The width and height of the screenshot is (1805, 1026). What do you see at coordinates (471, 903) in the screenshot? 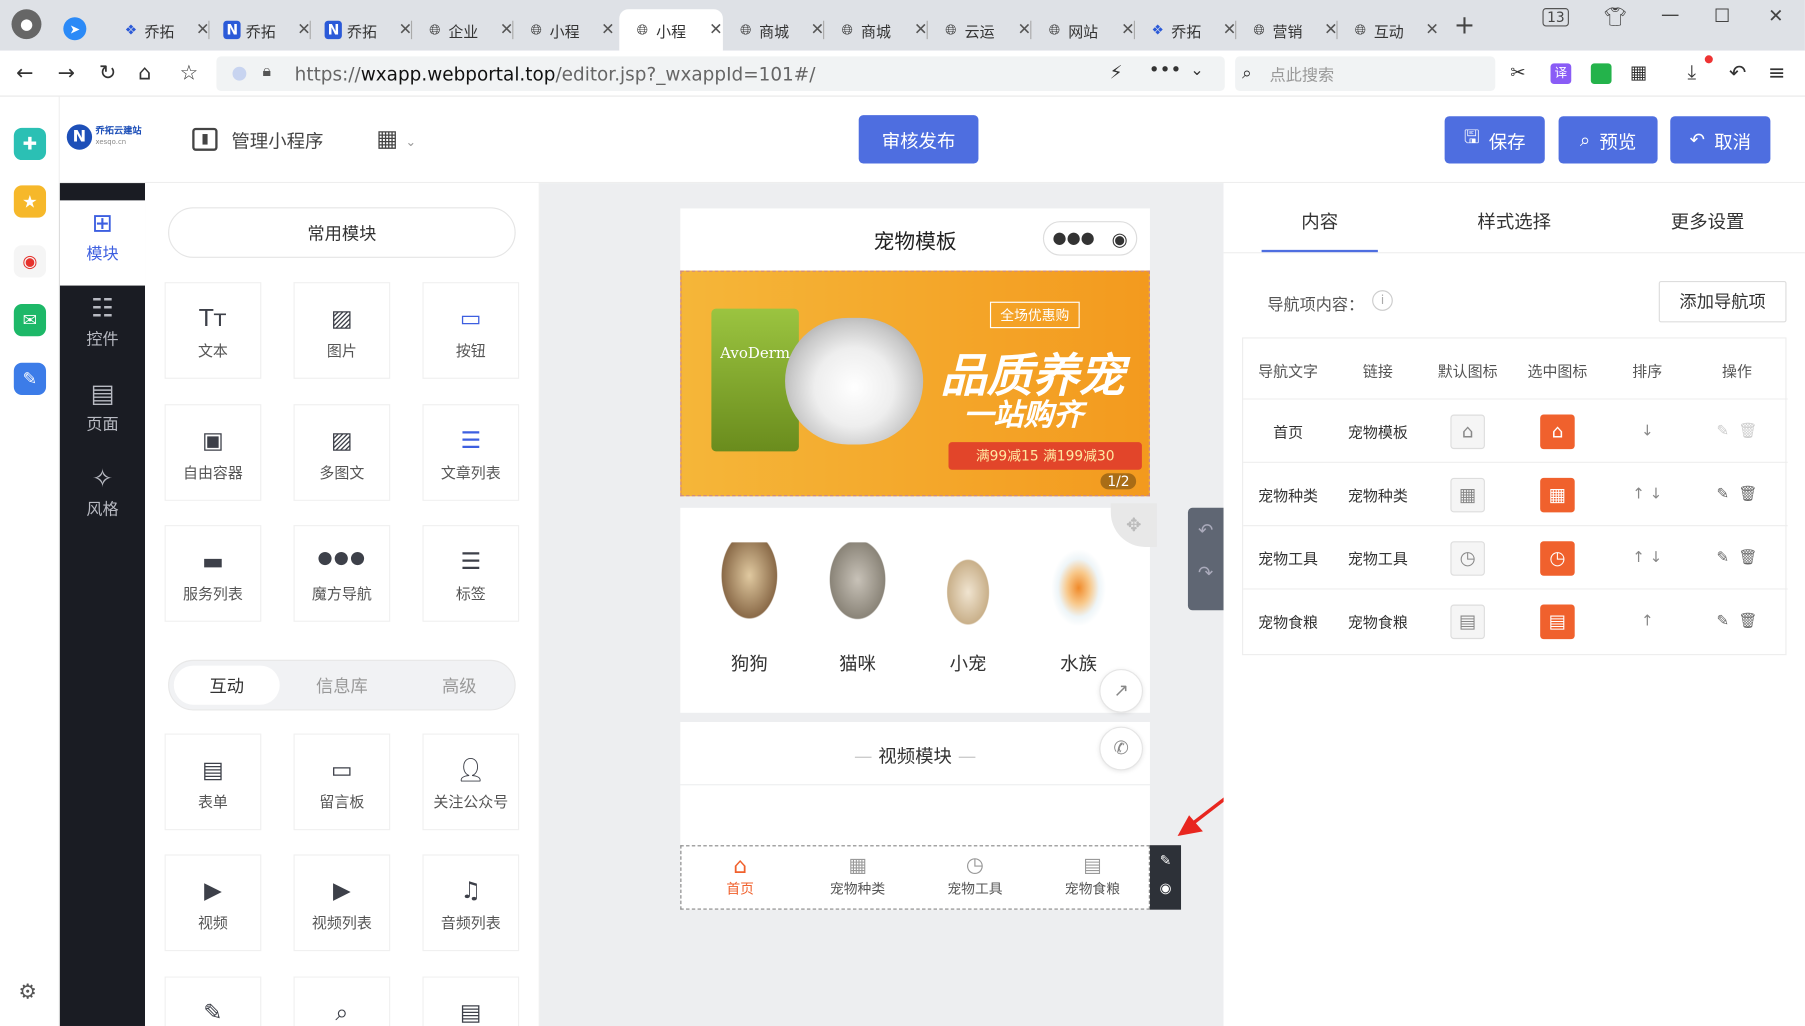
I see `module-audio-list: ♫ 音频列表` at bounding box center [471, 903].